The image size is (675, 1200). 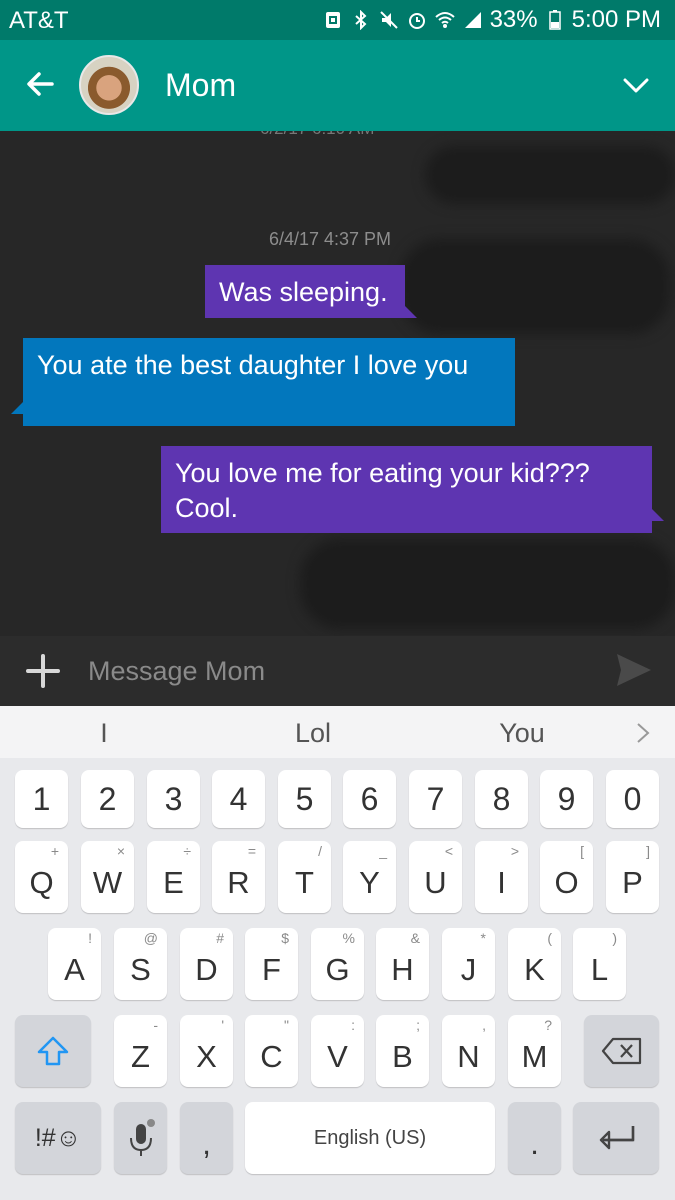 I want to click on key-d: # D, so click(x=206, y=964).